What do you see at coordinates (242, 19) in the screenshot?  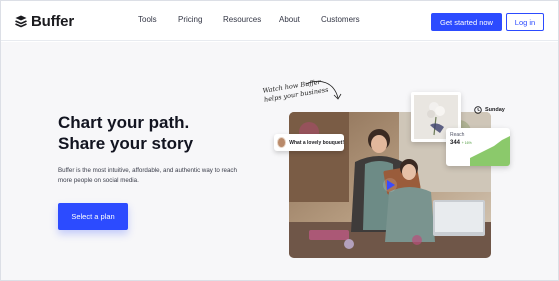 I see `nav-item-resources: Resources` at bounding box center [242, 19].